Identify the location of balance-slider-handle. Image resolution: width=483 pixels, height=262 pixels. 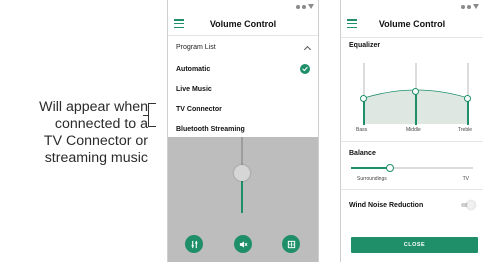
(390, 168).